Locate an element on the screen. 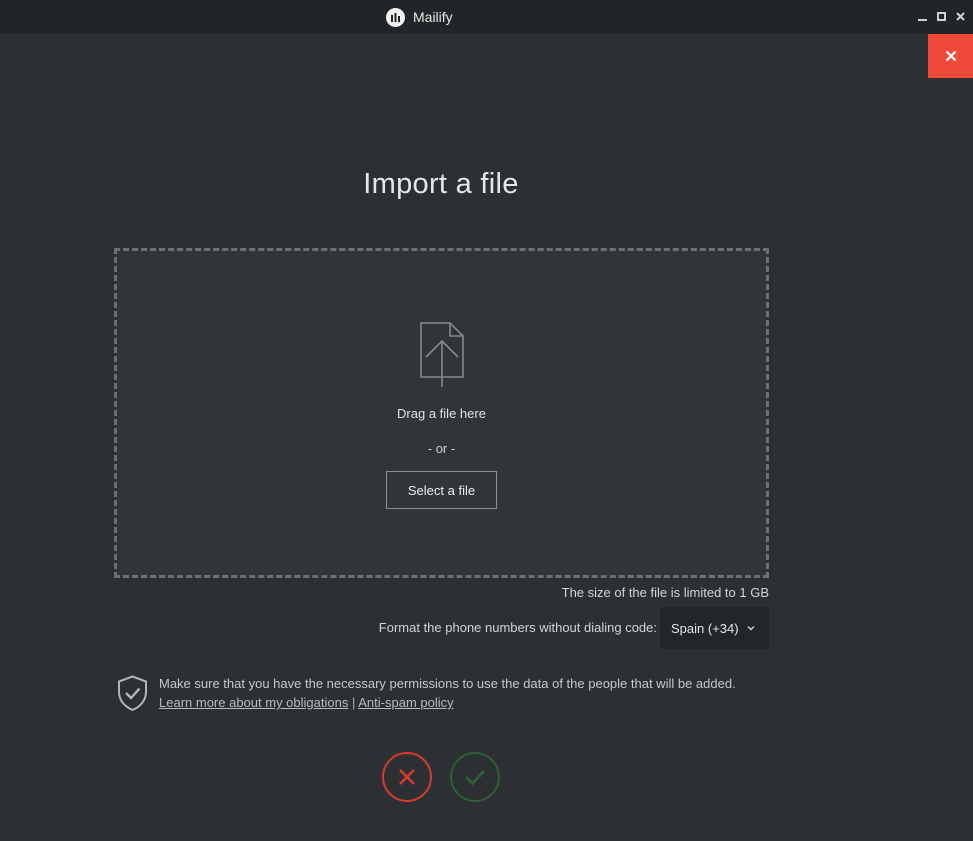  app-title-label: Mailify is located at coordinates (433, 17).